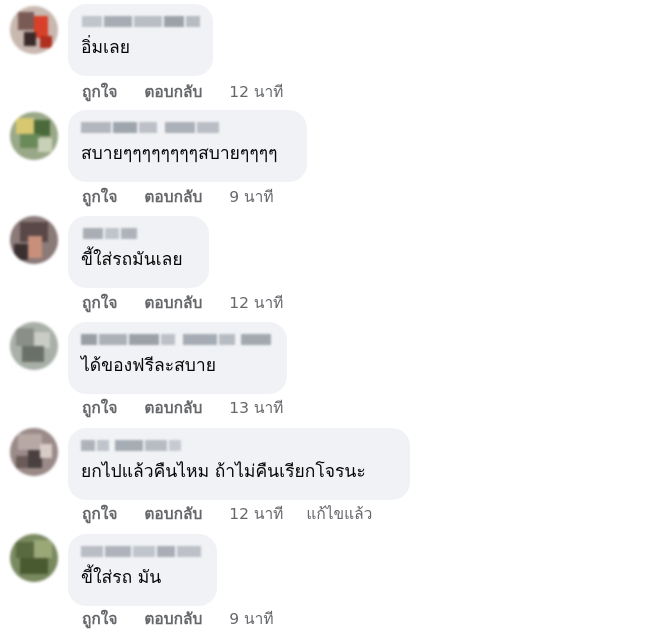 The image size is (668, 634). What do you see at coordinates (121, 578) in the screenshot?
I see `comment-text: ขี้ใส่รถ มัน` at bounding box center [121, 578].